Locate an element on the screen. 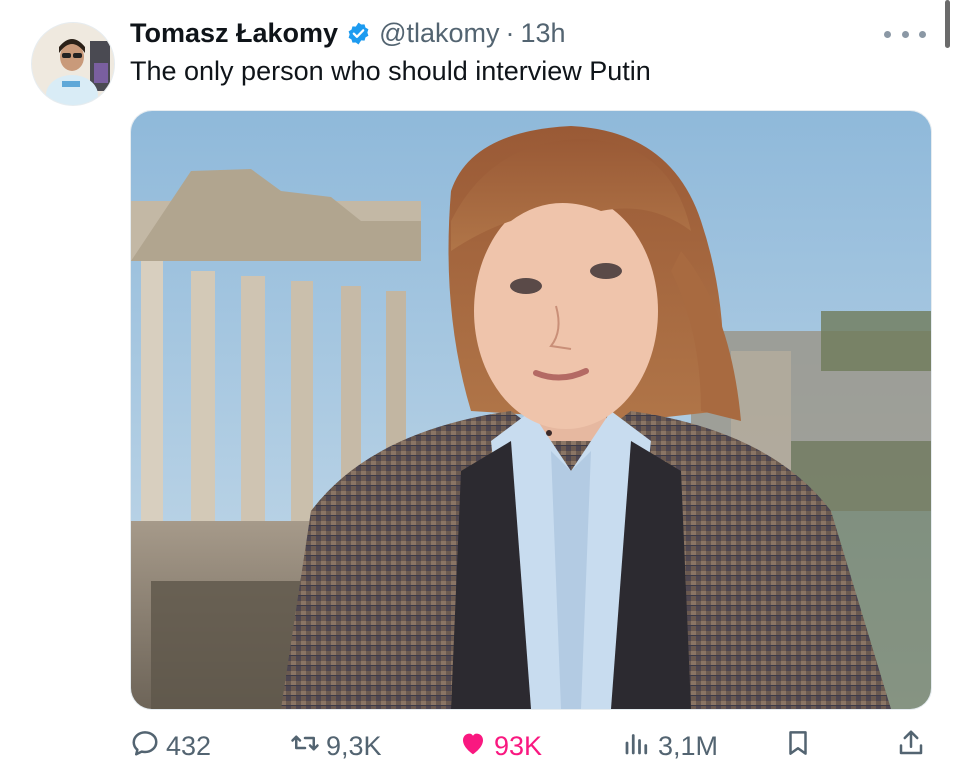 This screenshot has height=780, width=960. avatar is located at coordinates (73, 64).